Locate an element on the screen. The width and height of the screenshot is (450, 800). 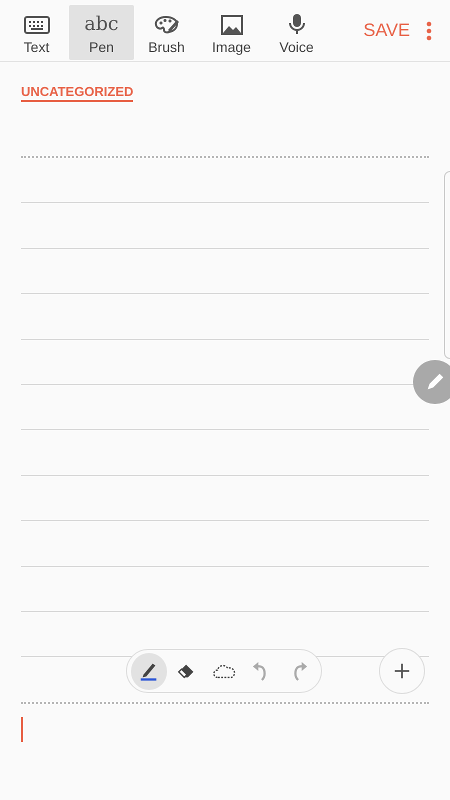
toolbar-tab: Brush is located at coordinates (166, 32).